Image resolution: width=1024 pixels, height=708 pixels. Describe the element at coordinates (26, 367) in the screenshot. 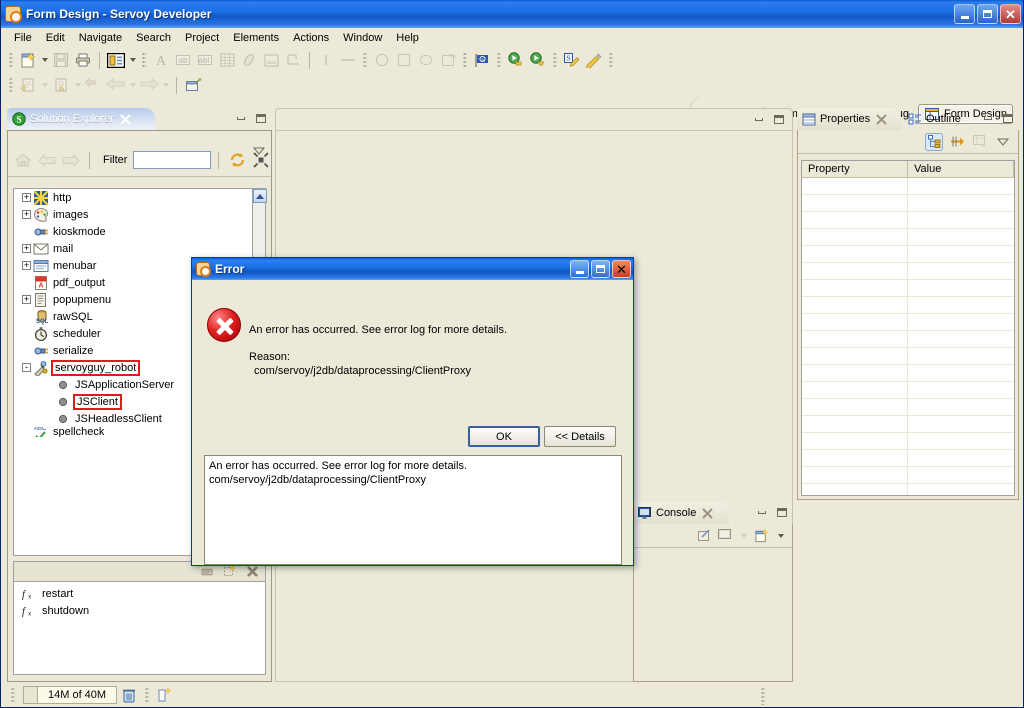

I see `tree-collapse-toggle: -` at that location.